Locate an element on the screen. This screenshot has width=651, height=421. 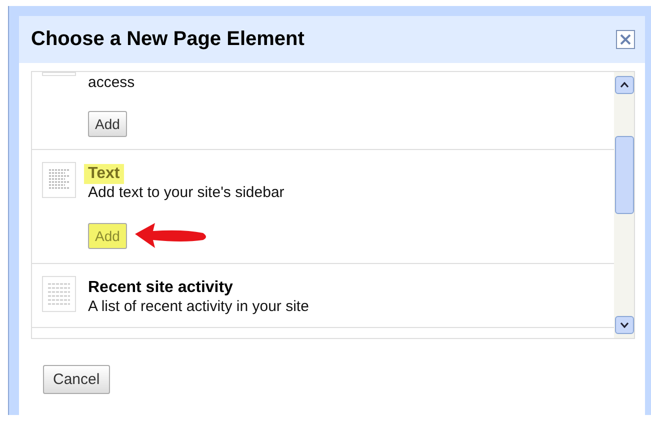
close-button is located at coordinates (625, 39).